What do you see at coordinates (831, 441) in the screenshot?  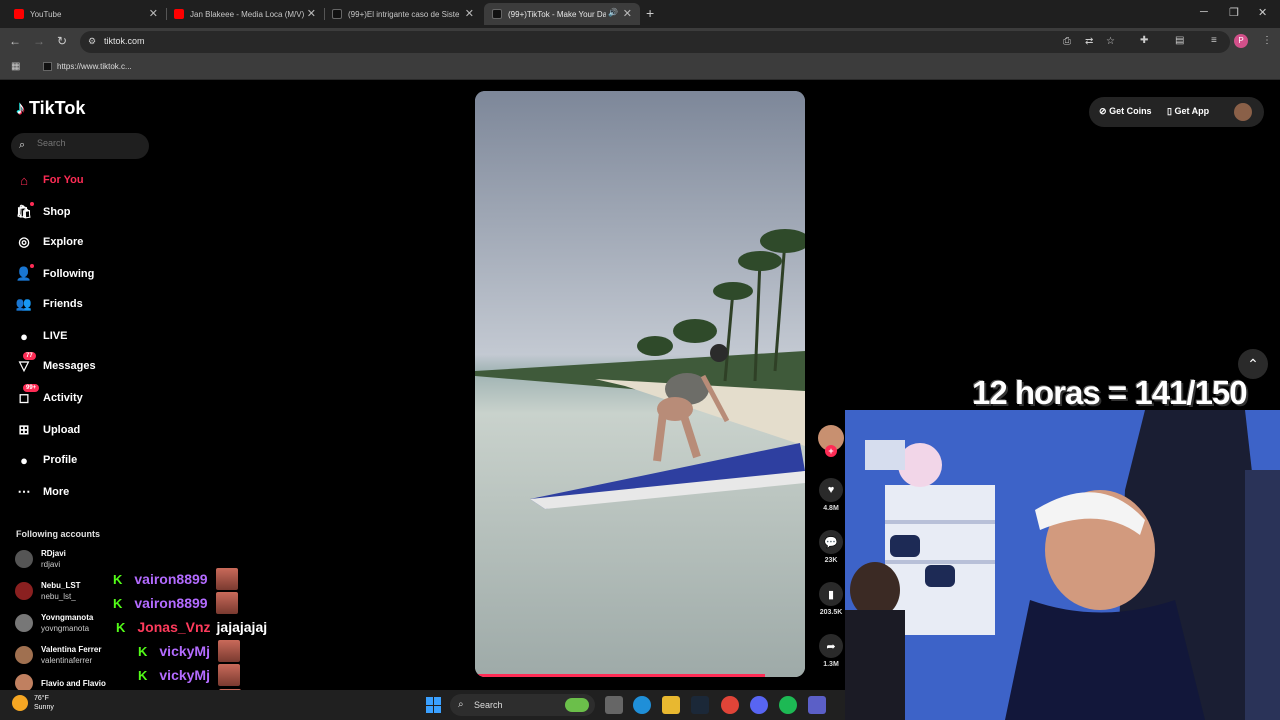 I see `creator-avatar: +` at bounding box center [831, 441].